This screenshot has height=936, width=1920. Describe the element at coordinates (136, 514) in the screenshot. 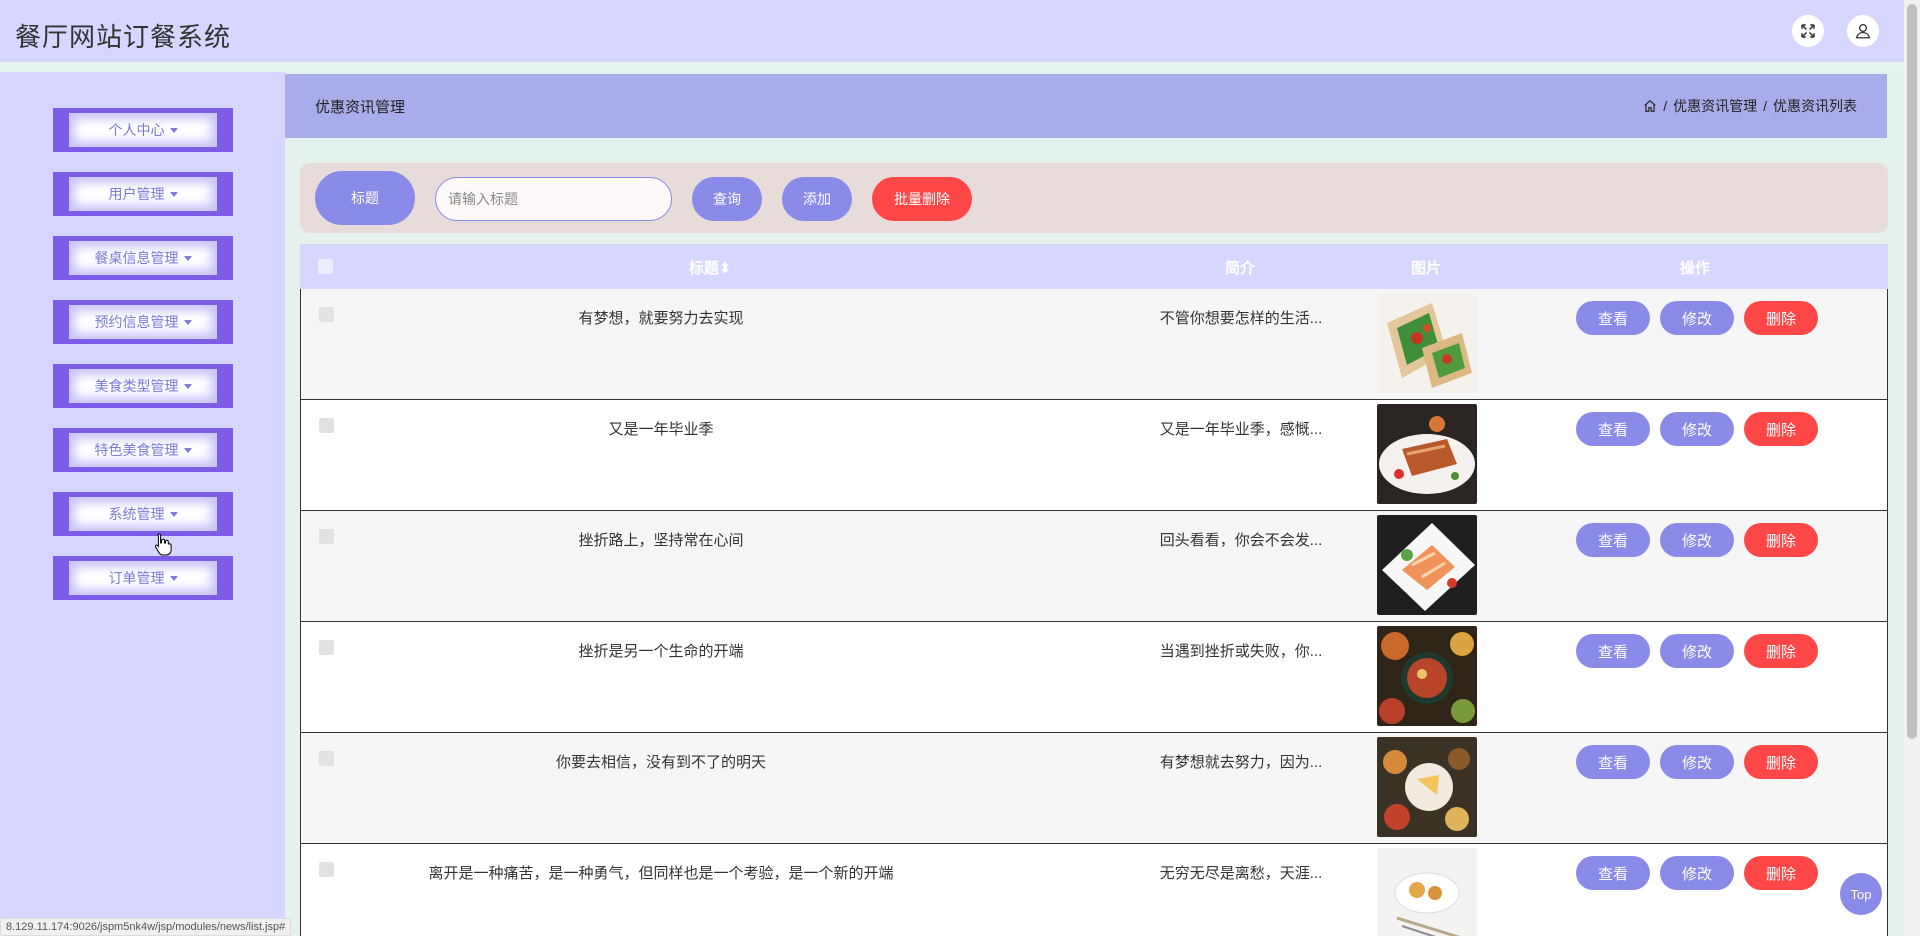

I see `sidebar-item-label: 系统管理` at that location.